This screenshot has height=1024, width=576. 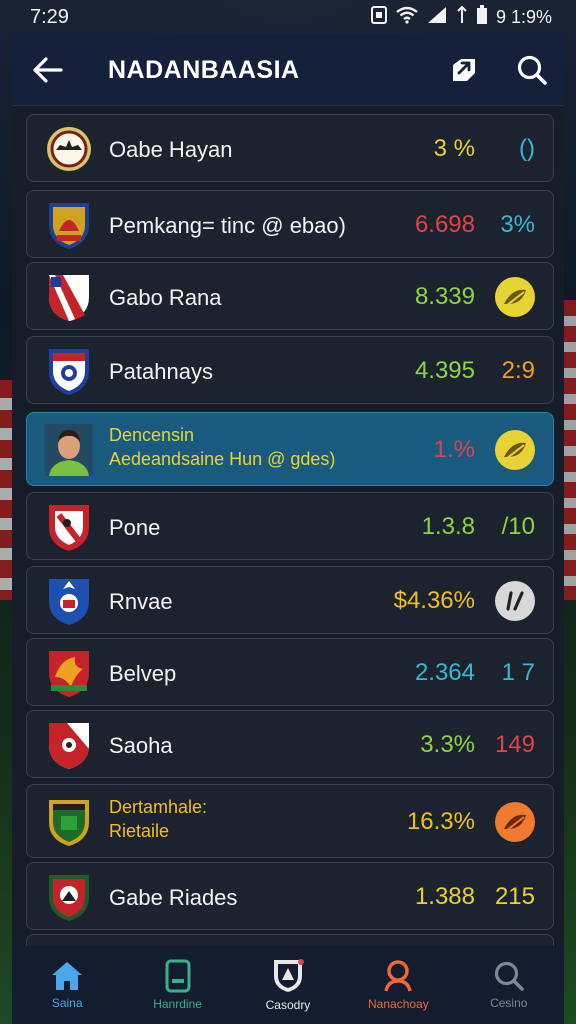 I want to click on list-item: Pone 1.3.8 /10, so click(x=290, y=526).